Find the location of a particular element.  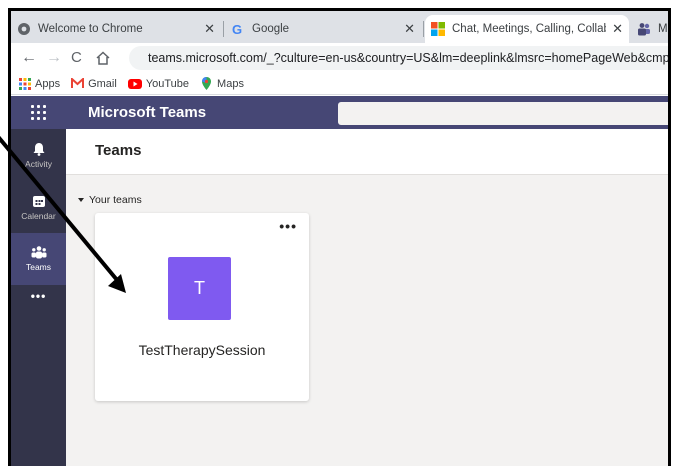

teams-header: Microsoft Teams is located at coordinates (339, 112).